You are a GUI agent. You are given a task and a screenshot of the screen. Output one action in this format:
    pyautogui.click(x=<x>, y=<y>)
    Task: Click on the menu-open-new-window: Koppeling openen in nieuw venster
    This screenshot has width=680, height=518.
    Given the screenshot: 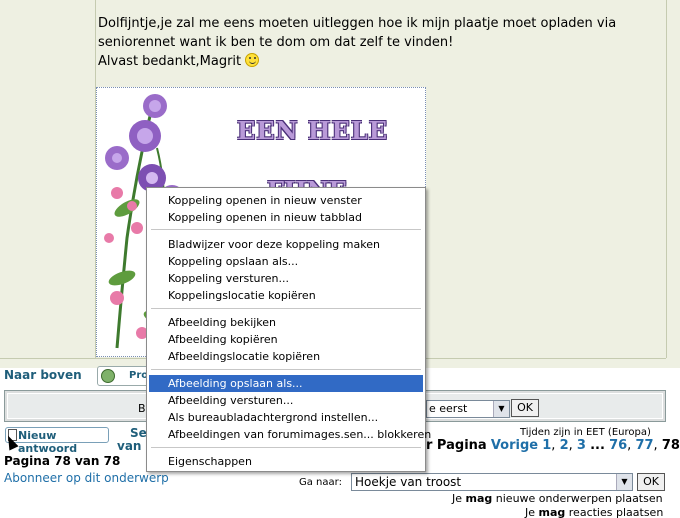 What is the action you would take?
    pyautogui.click(x=286, y=200)
    